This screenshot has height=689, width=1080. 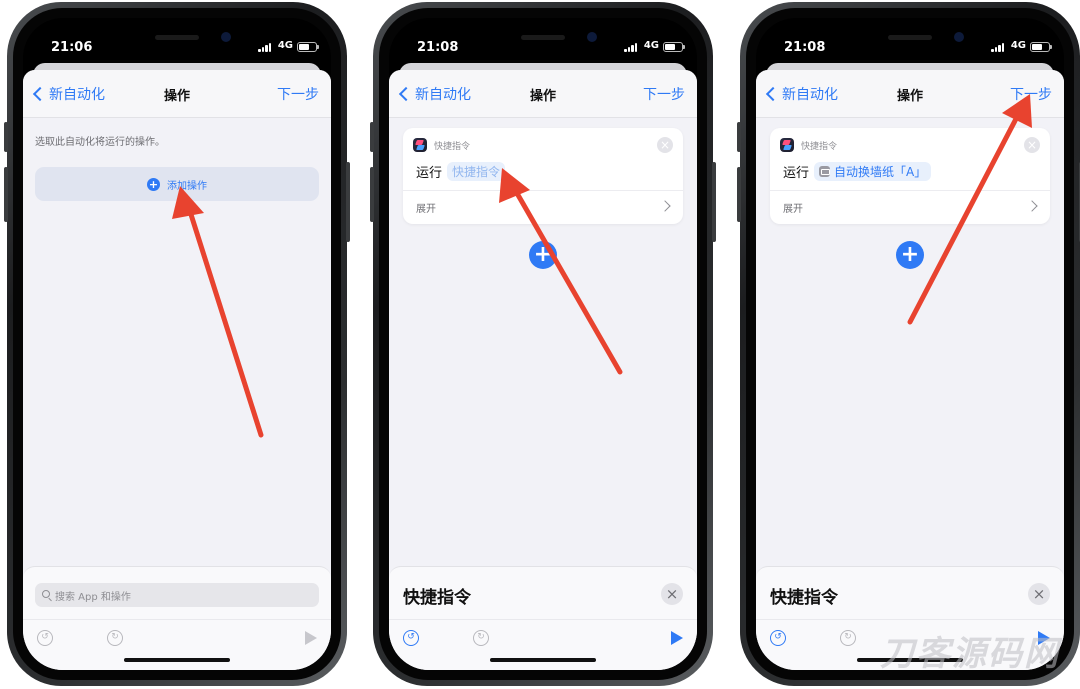 I want to click on run-shortcut-action-card: 快捷指令 × 运行 快捷指令 展开, so click(x=543, y=176).